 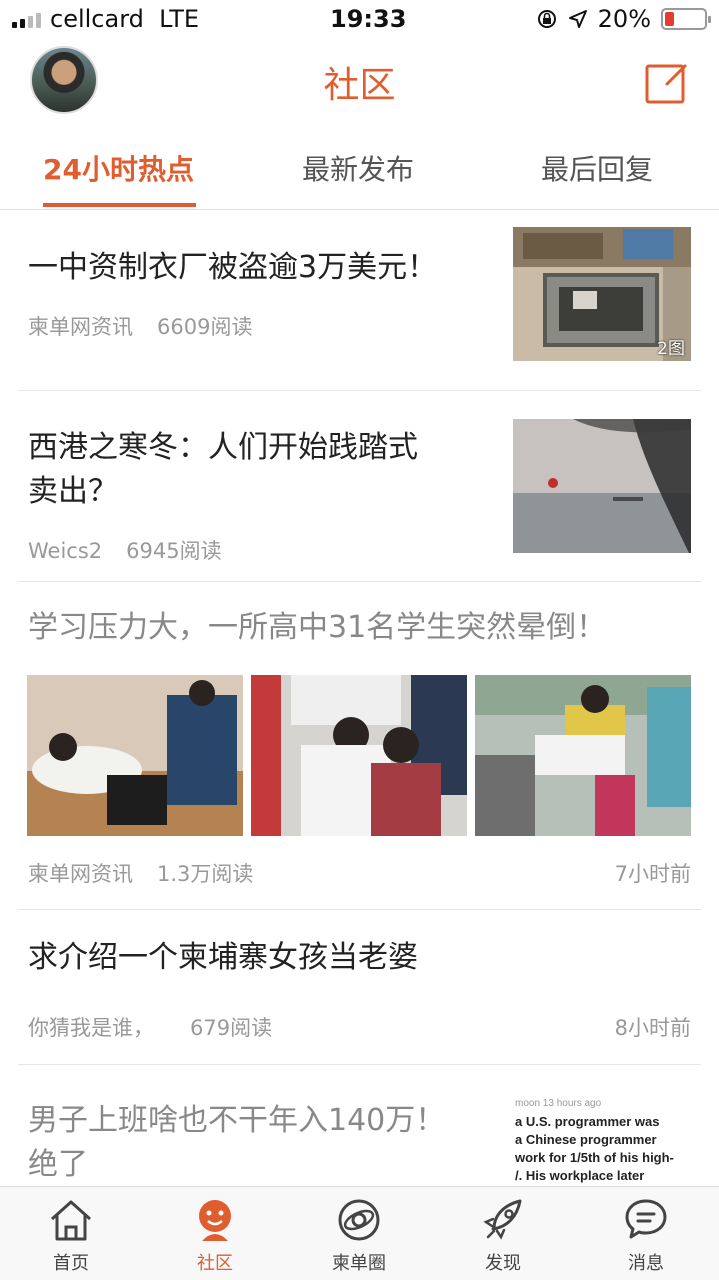 What do you see at coordinates (26, 20) in the screenshot?
I see `signal-icon` at bounding box center [26, 20].